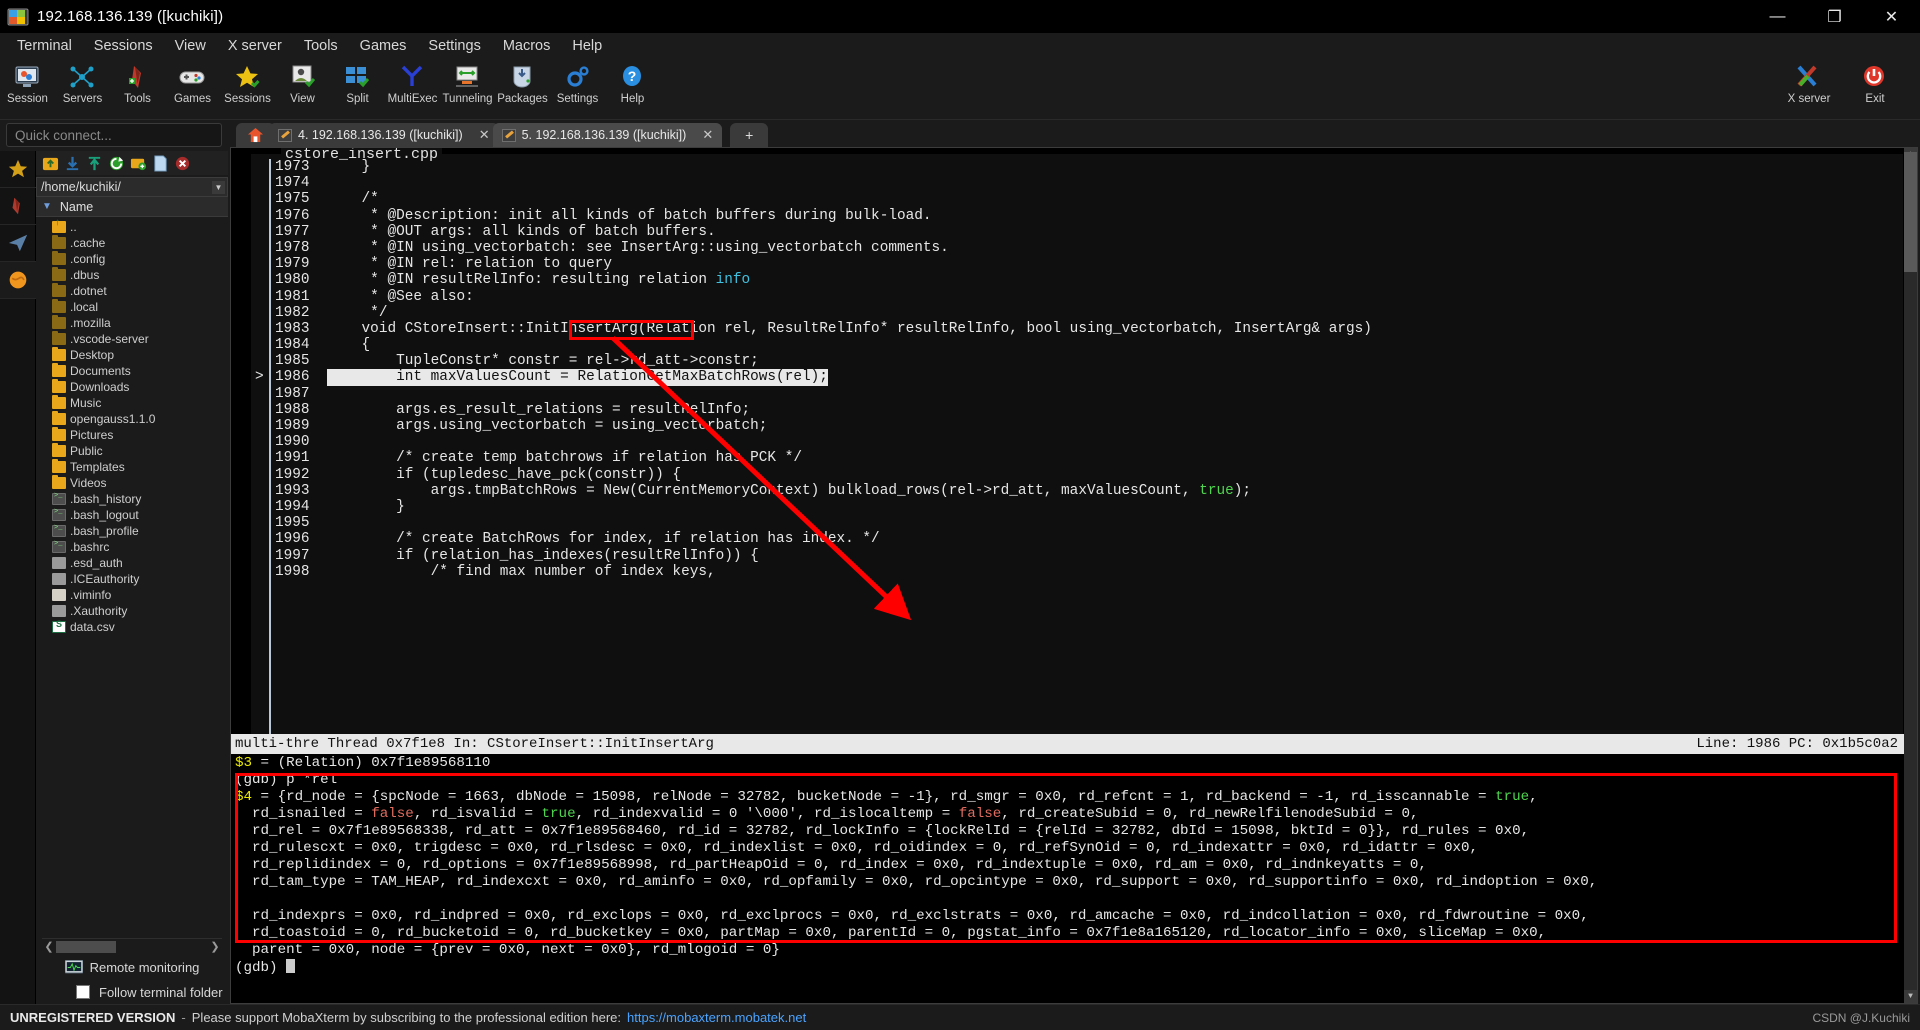 Image resolution: width=1920 pixels, height=1030 pixels. What do you see at coordinates (132, 451) in the screenshot?
I see `file-row: Public` at bounding box center [132, 451].